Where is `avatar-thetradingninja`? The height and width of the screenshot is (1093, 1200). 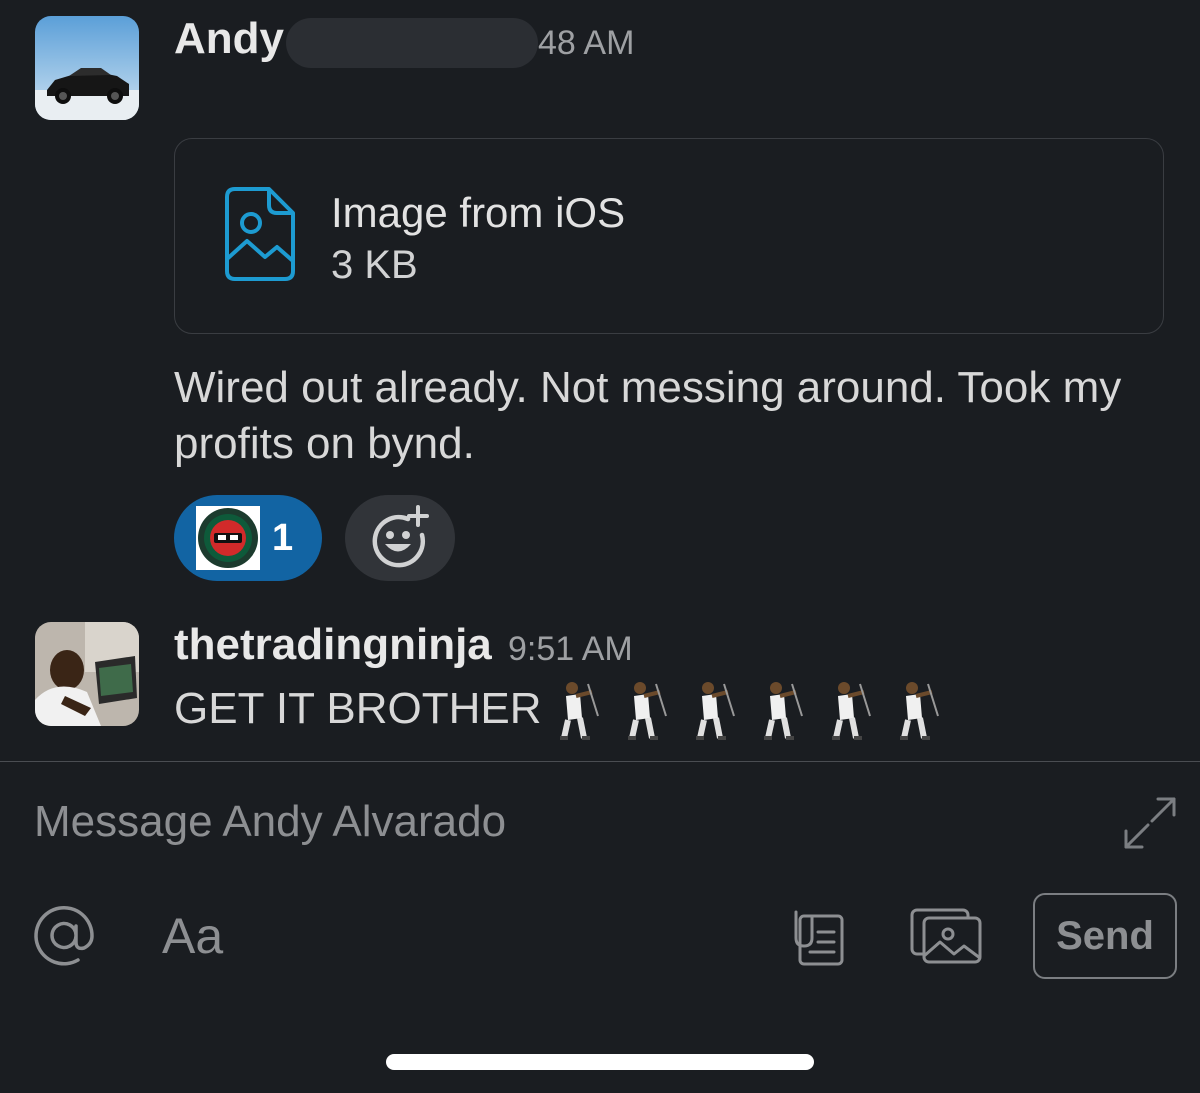
avatar-thetradingninja is located at coordinates (87, 674).